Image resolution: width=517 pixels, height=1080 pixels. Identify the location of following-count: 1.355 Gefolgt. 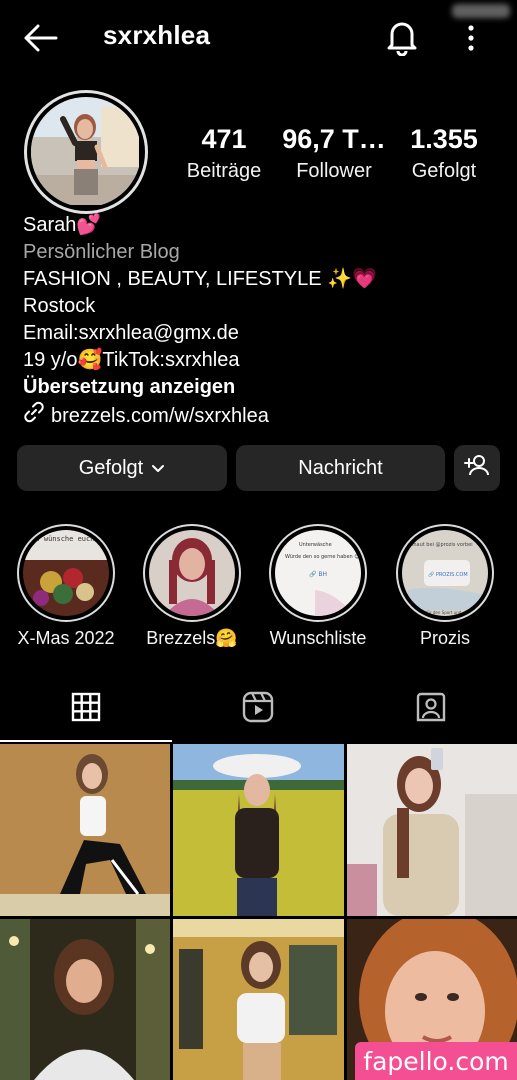
(444, 154).